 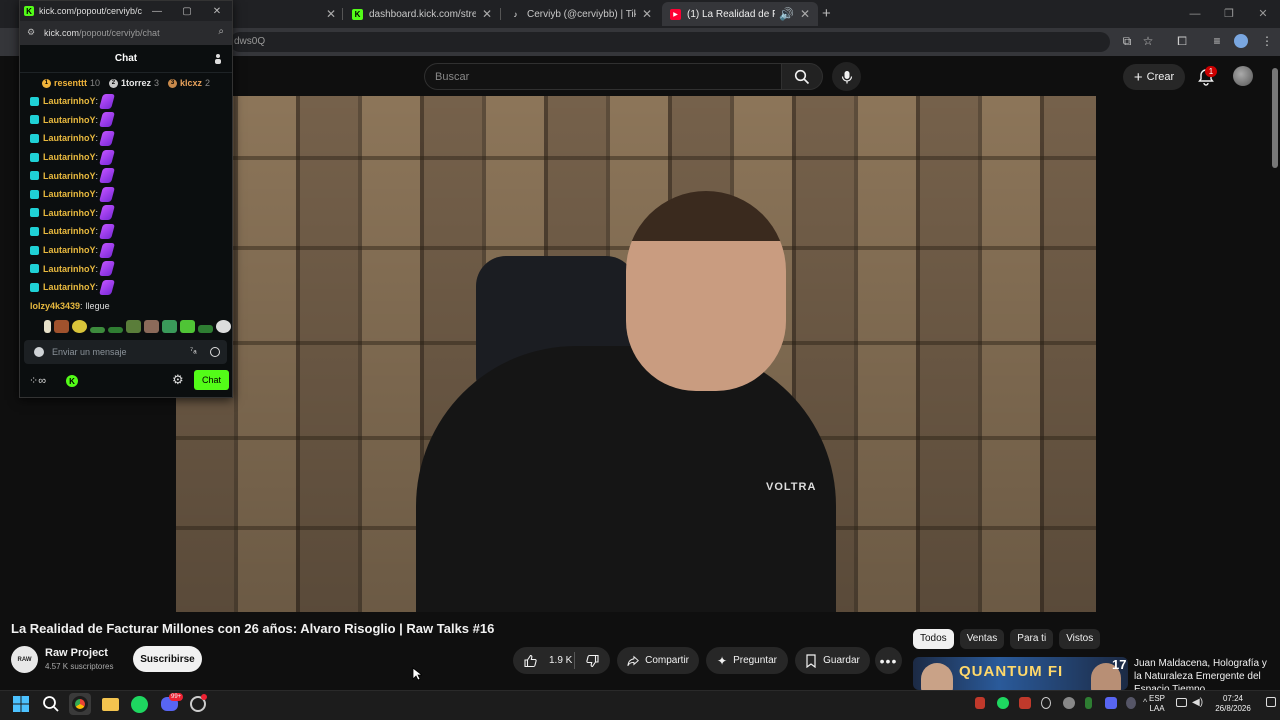 I want to click on voice-search-button, so click(x=846, y=76).